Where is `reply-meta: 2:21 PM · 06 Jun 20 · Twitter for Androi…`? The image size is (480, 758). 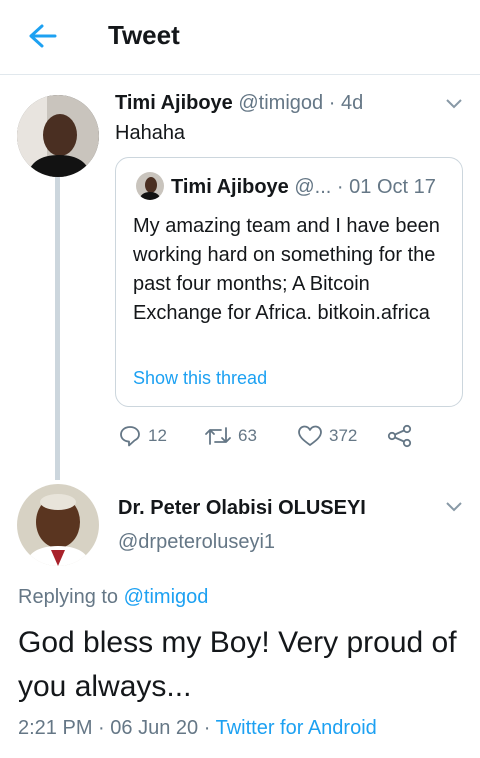 reply-meta: 2:21 PM · 06 Jun 20 · Twitter for Androi… is located at coordinates (197, 728).